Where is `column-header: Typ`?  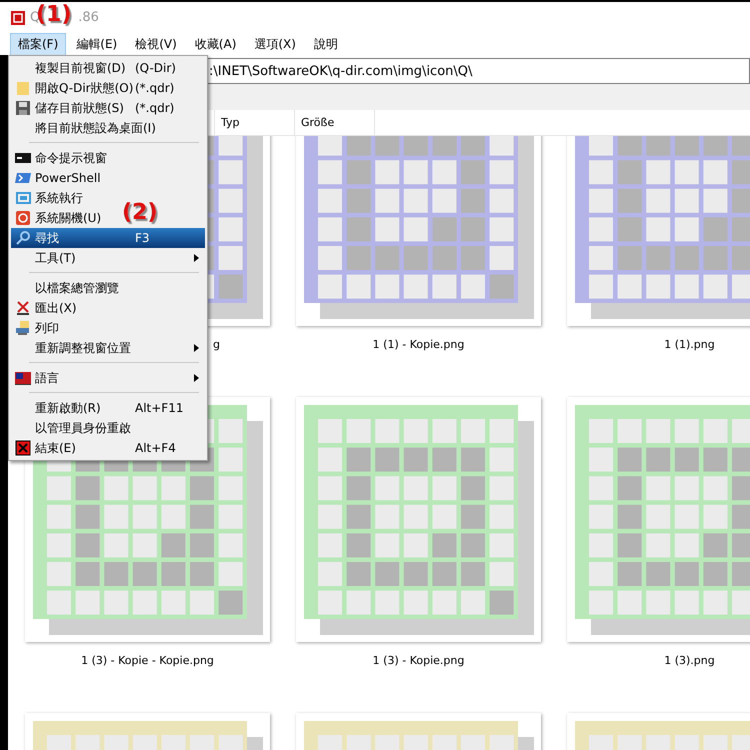 column-header: Typ is located at coordinates (255, 122).